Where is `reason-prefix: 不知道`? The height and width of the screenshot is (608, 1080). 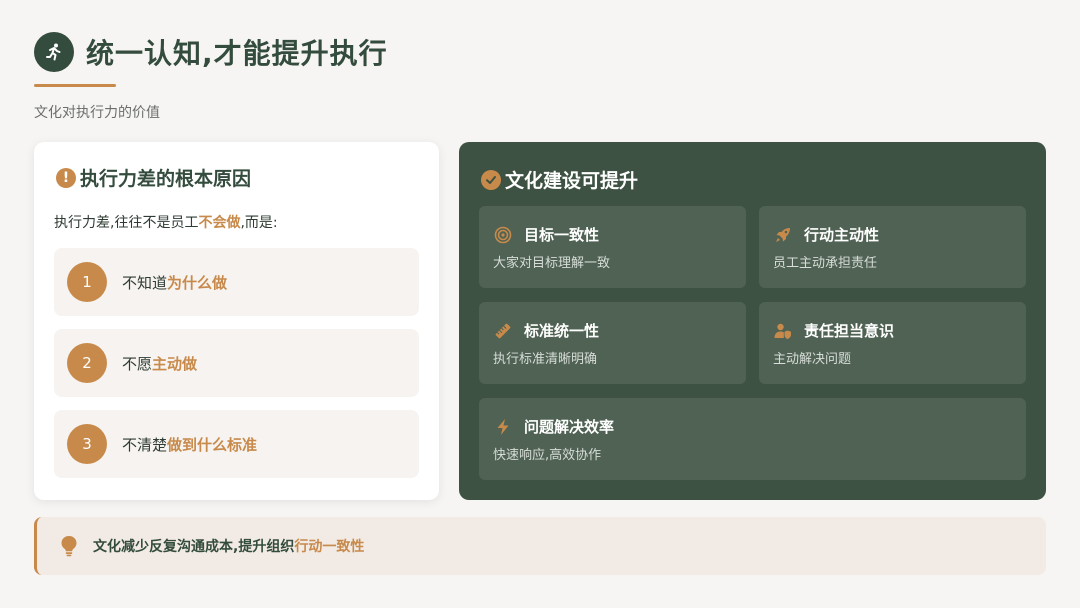
reason-prefix: 不知道 is located at coordinates (145, 282).